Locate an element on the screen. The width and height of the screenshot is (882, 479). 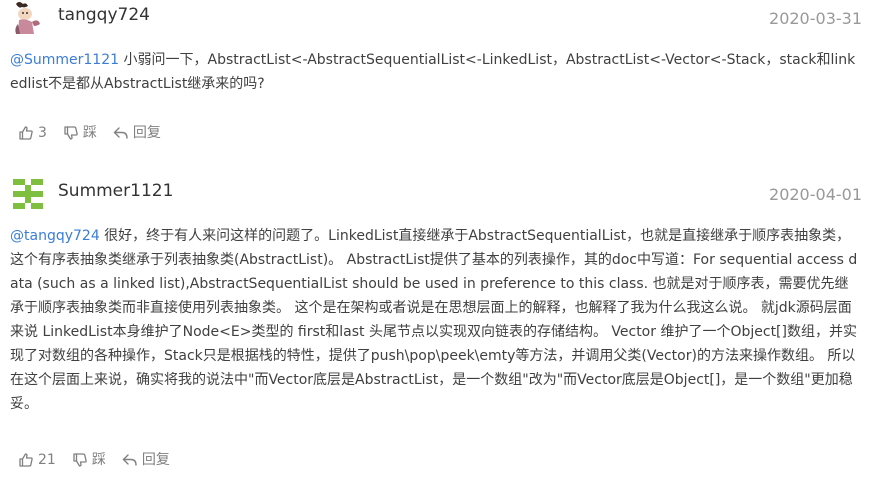
like-button: 3 is located at coordinates (32, 133).